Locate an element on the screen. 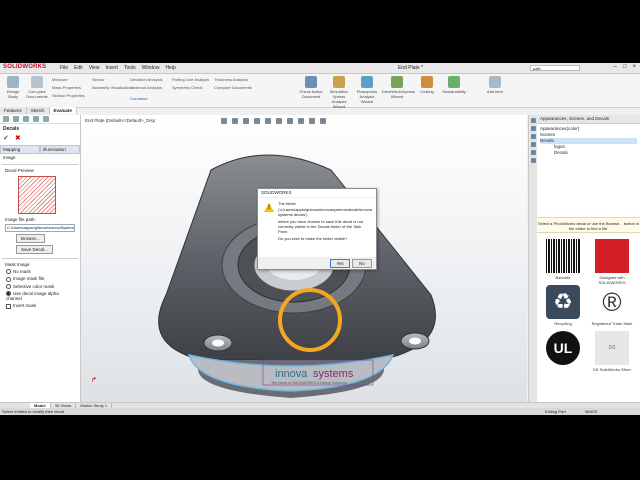 The width and height of the screenshot is (640, 480). draft-analysis-button: Parting Line Analysis is located at coordinates (190, 79).